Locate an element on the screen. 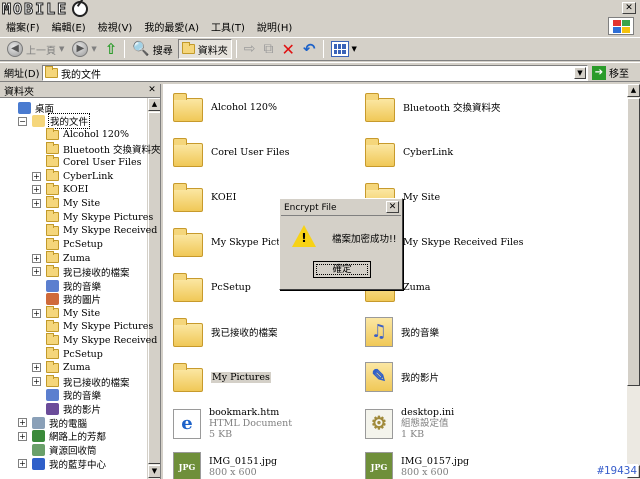 The image size is (640, 479). address-dropdown-icon: ▼ is located at coordinates (580, 73).